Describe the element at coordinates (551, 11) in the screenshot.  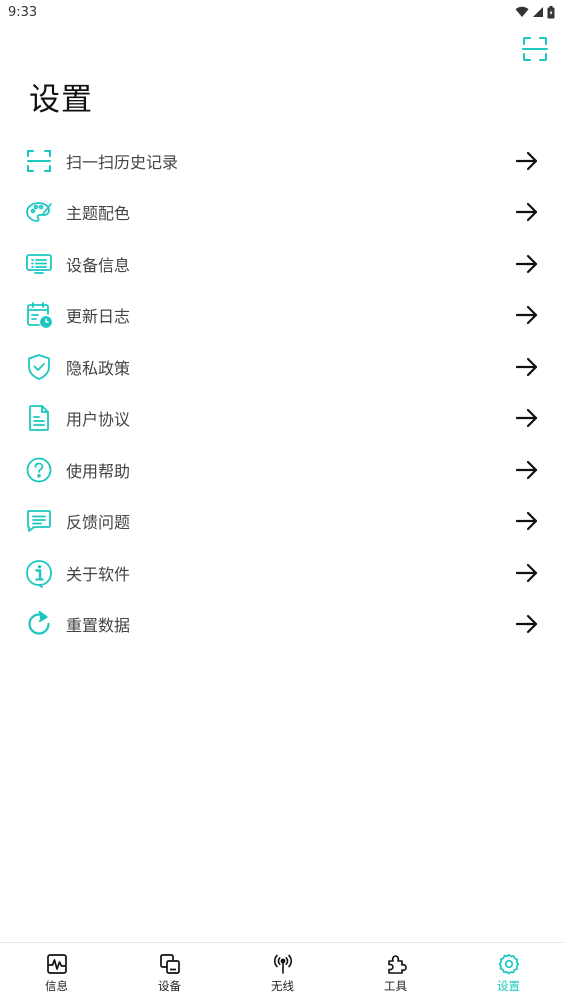
I see `battery-icon` at that location.